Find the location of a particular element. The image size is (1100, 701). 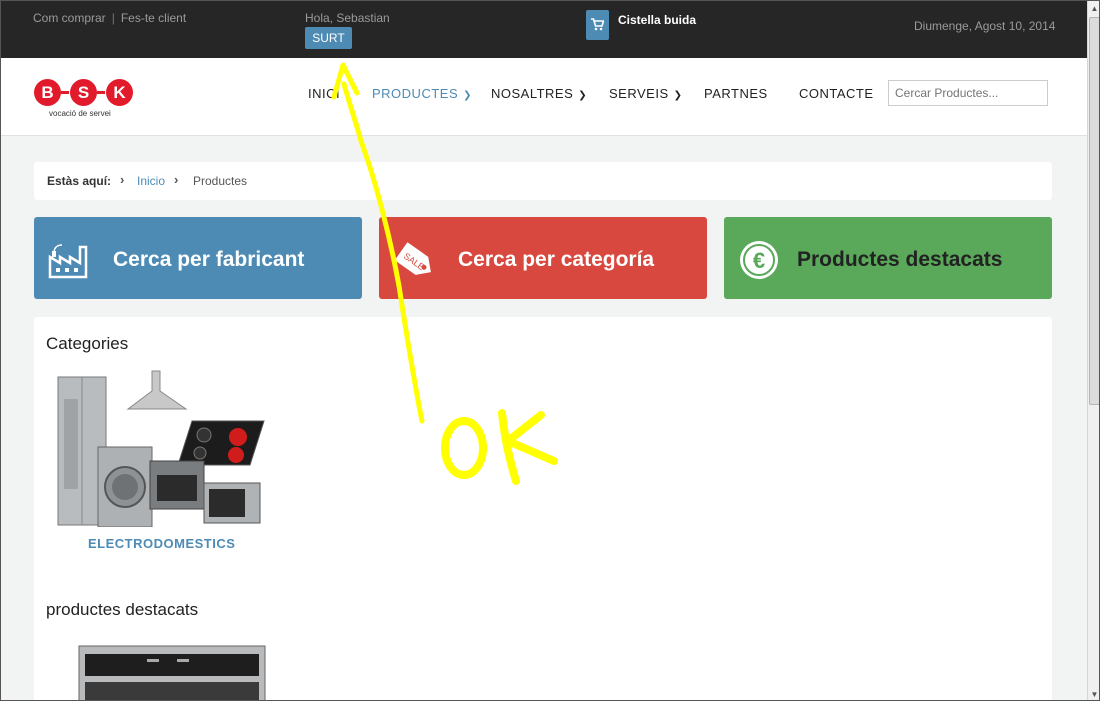

nav-label: PARTNES is located at coordinates (736, 93).